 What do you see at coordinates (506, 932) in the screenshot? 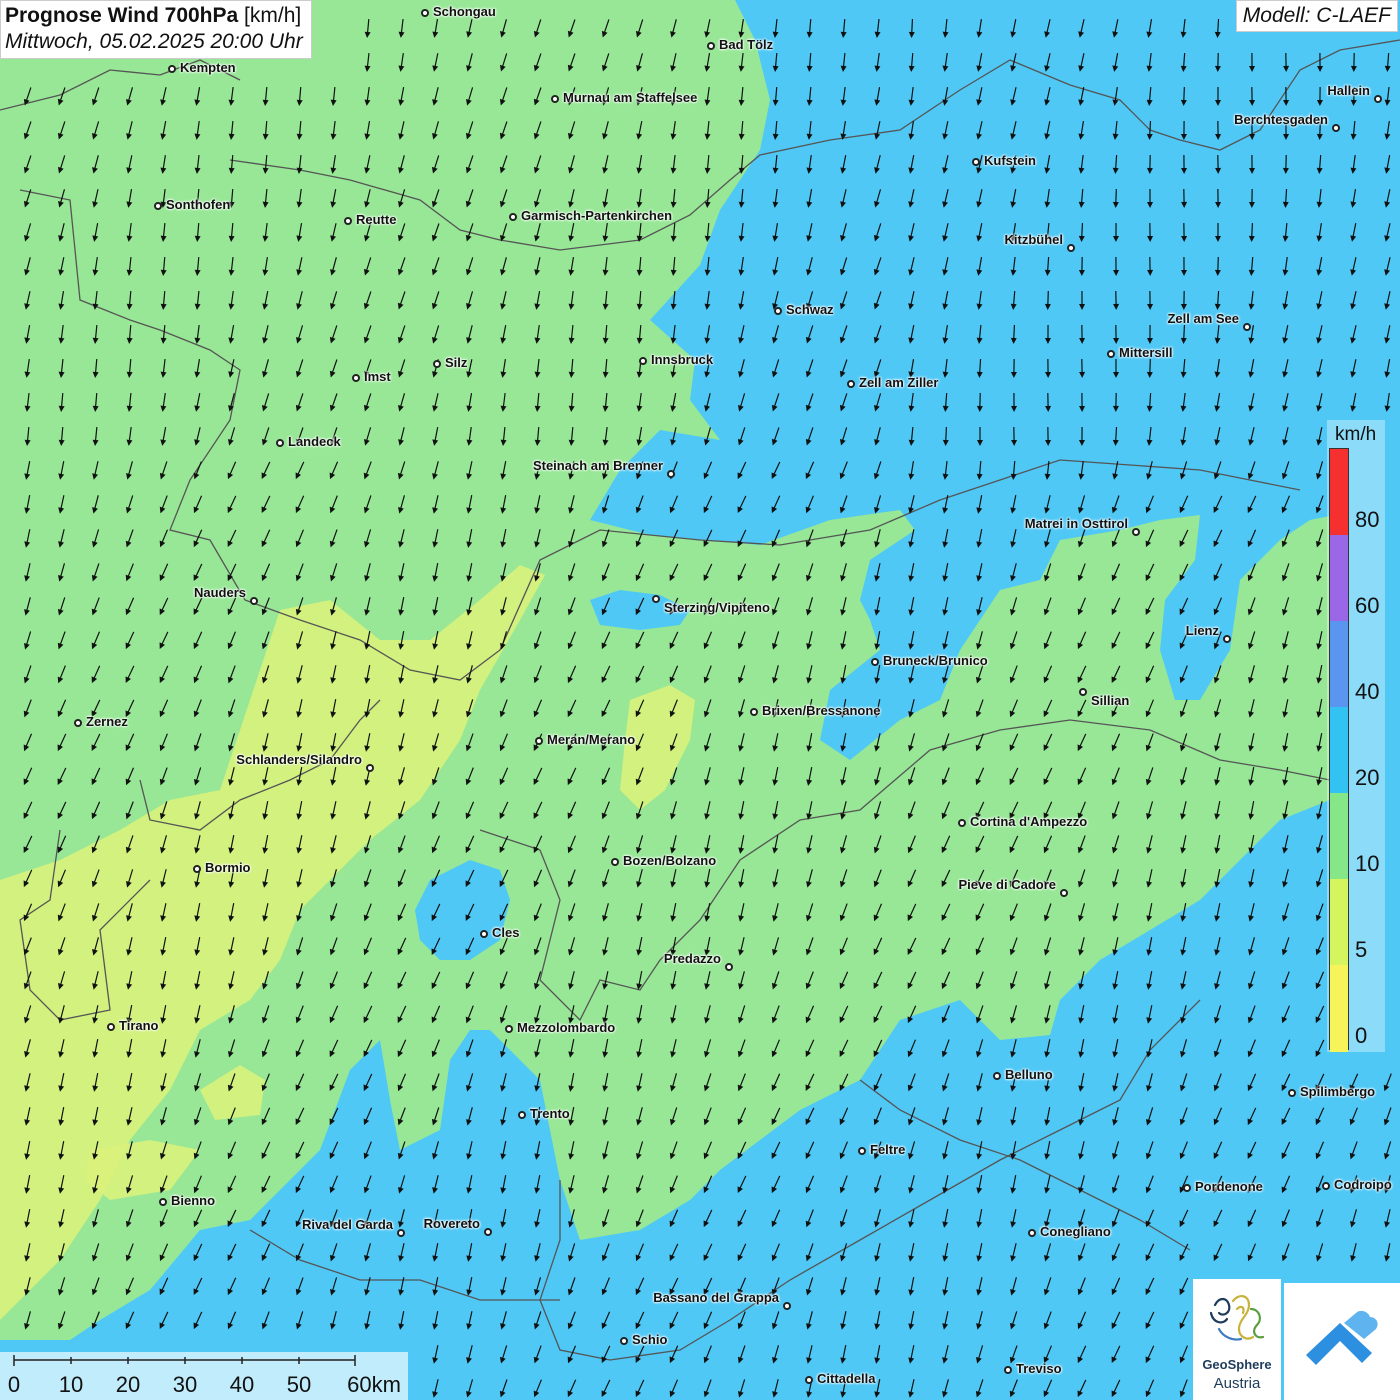
I see `city-label: Cles` at bounding box center [506, 932].